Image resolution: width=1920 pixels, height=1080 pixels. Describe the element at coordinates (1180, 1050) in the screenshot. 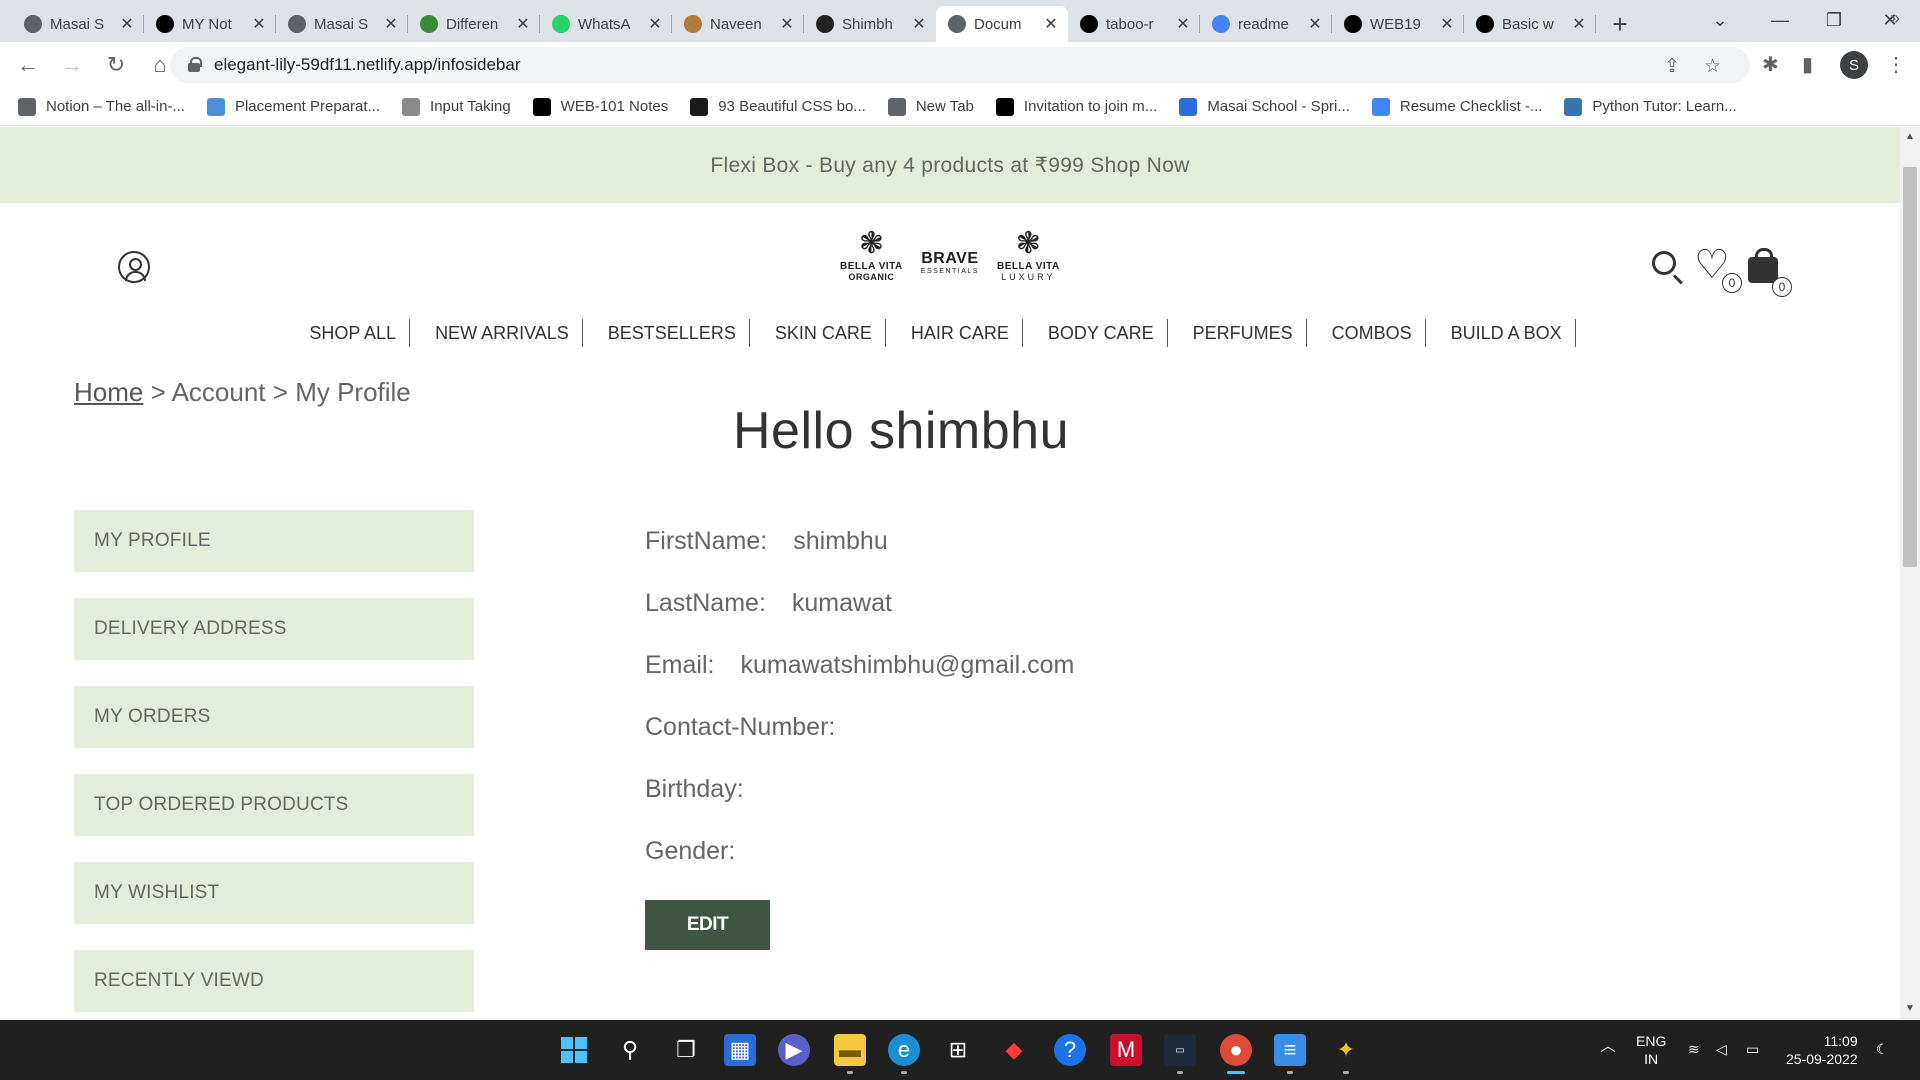

I see `mysql-icon: ▭` at that location.